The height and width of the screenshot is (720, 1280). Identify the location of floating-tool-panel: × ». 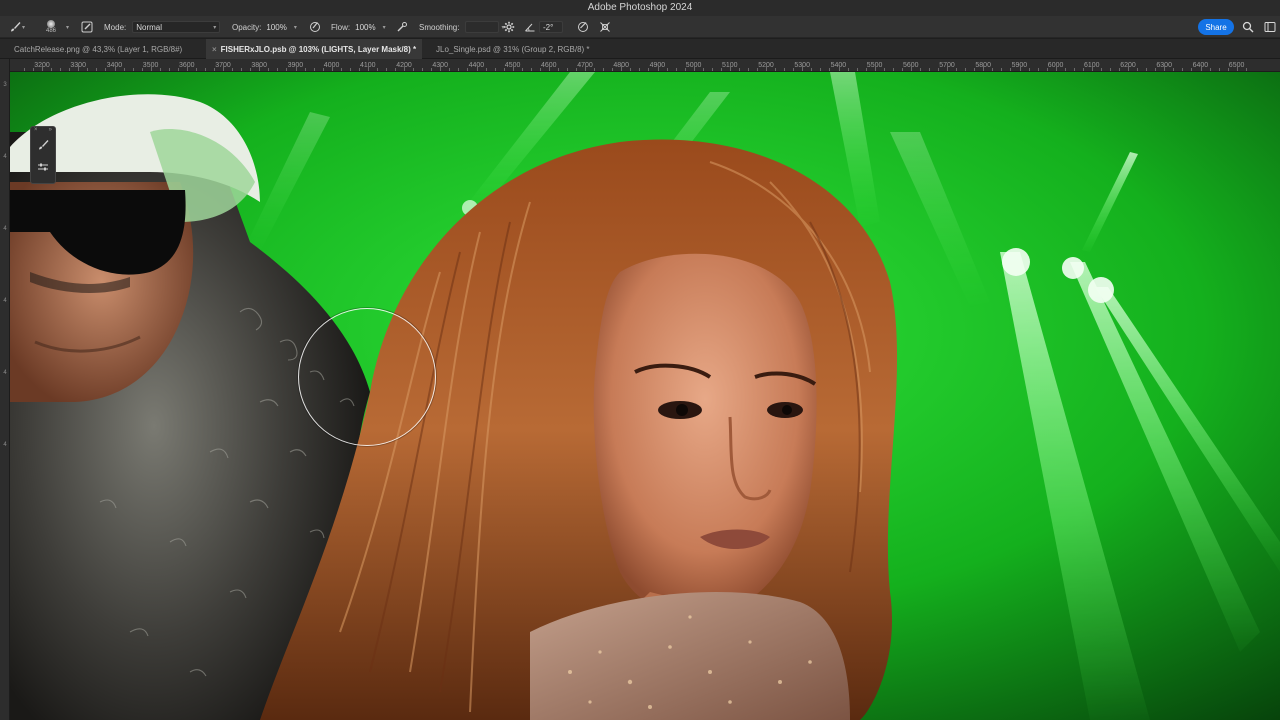
(43, 155).